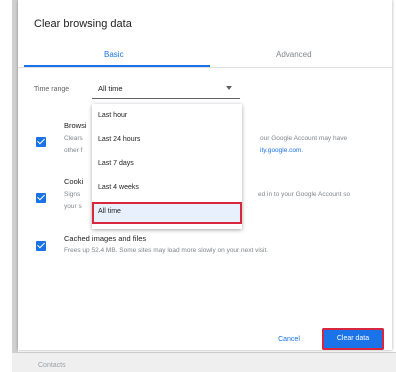 The height and width of the screenshot is (372, 396). What do you see at coordinates (304, 138) in the screenshot?
I see `browsing-history-desc-line1-right: our Google Account may have` at bounding box center [304, 138].